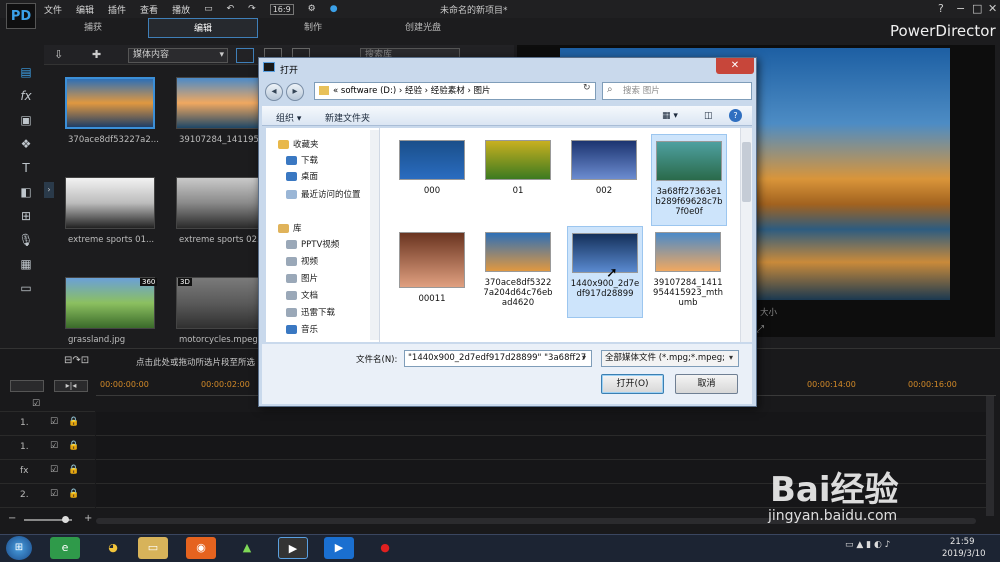 The image size is (1000, 562). What do you see at coordinates (960, 8) in the screenshot?
I see `minimize-button: −` at bounding box center [960, 8].